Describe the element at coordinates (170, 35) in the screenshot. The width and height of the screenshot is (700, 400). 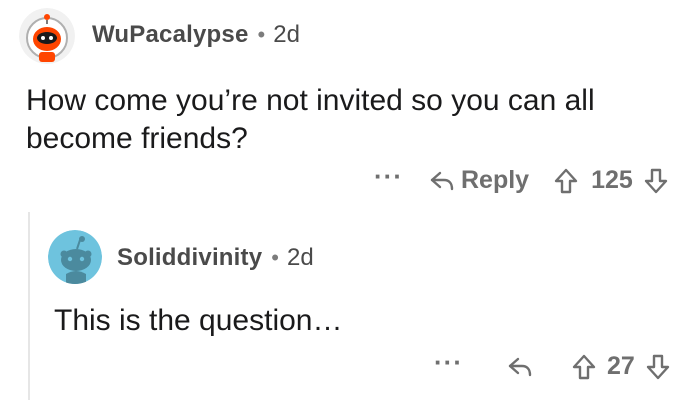
I see `username: WuPacalypse` at that location.